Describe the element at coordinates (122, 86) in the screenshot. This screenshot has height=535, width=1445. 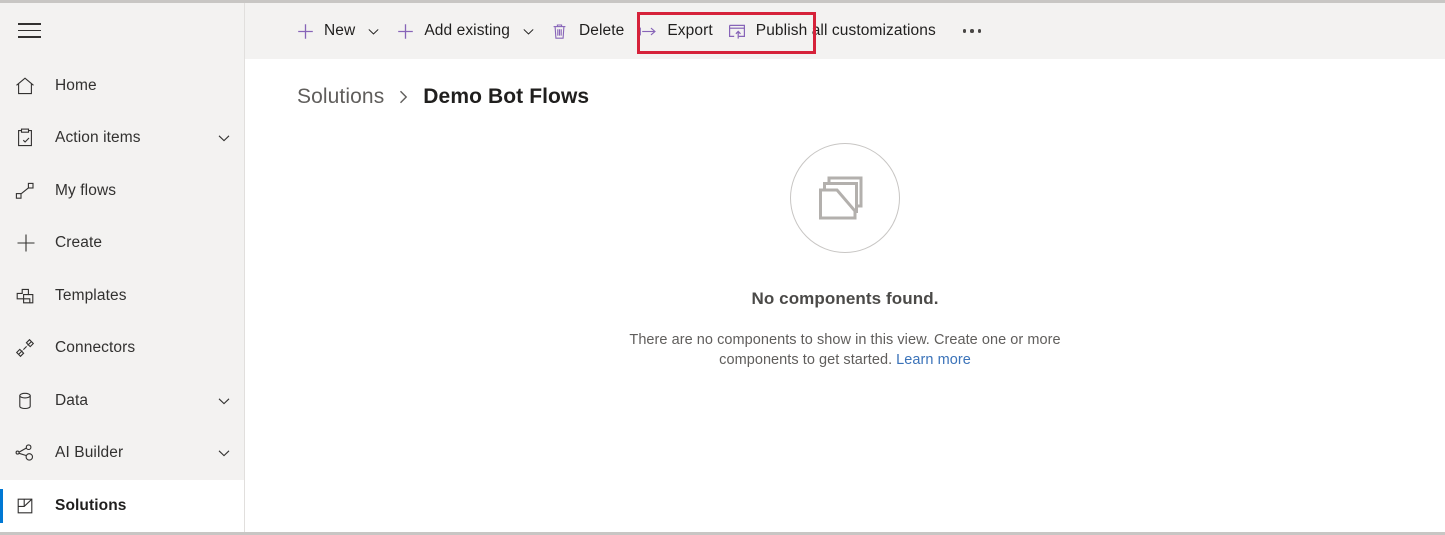
I see `sidebar-item-home: Home` at that location.